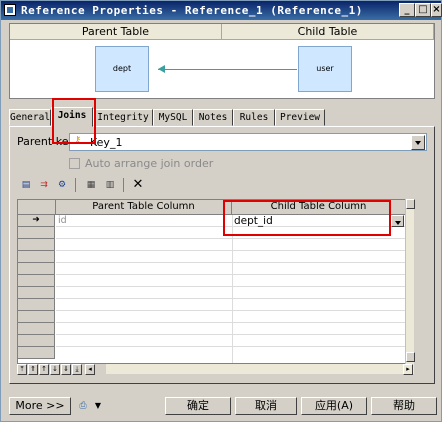 The width and height of the screenshot is (442, 422). Describe the element at coordinates (436, 10) in the screenshot. I see `close-button: ×` at that location.